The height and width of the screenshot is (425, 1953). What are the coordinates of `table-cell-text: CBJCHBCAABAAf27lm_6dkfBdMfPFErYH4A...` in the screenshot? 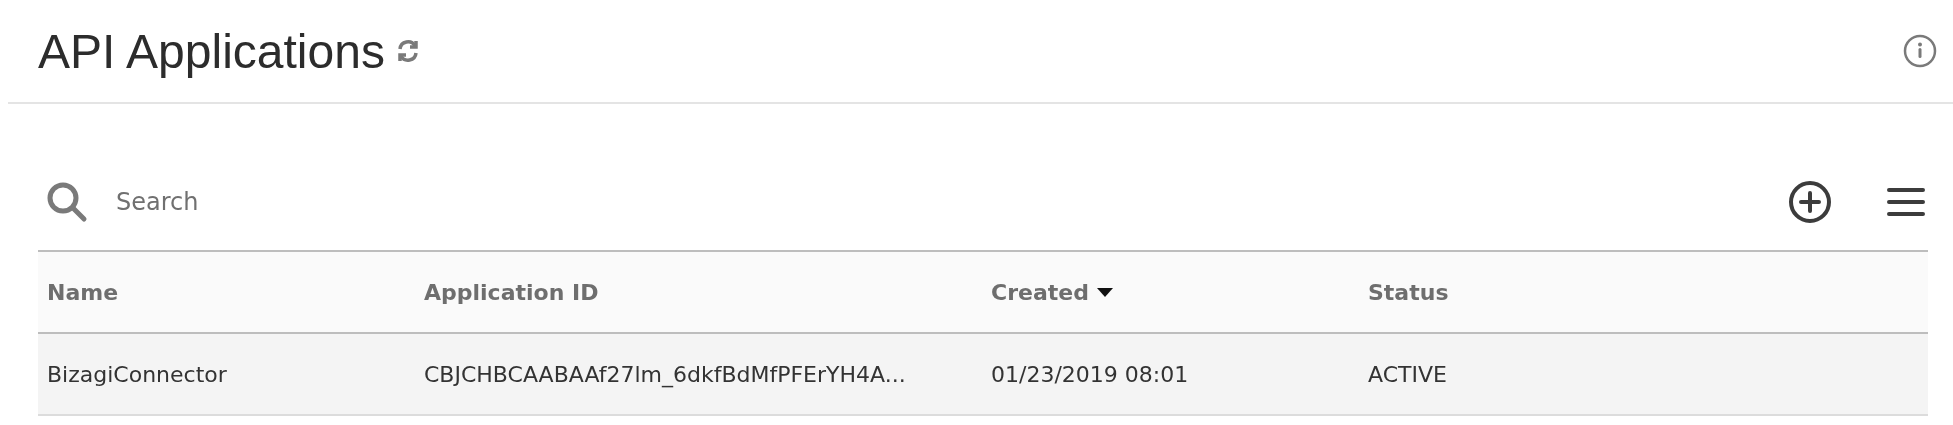 It's located at (665, 374).